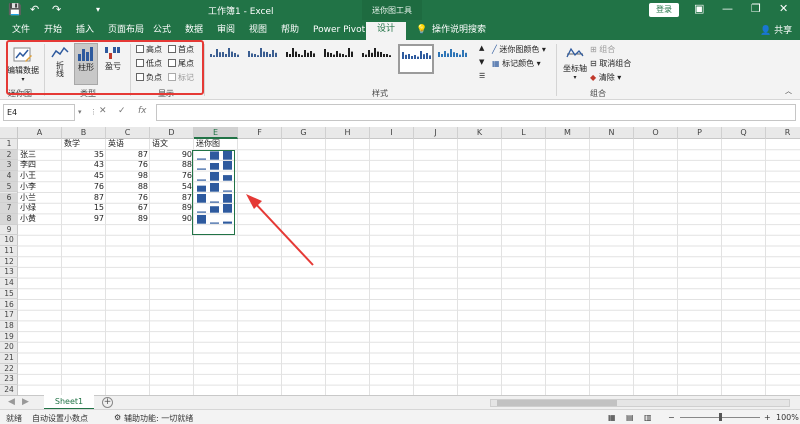 Image resolution: width=800 pixels, height=424 pixels. I want to click on math-score-cell: 87, so click(84, 198).